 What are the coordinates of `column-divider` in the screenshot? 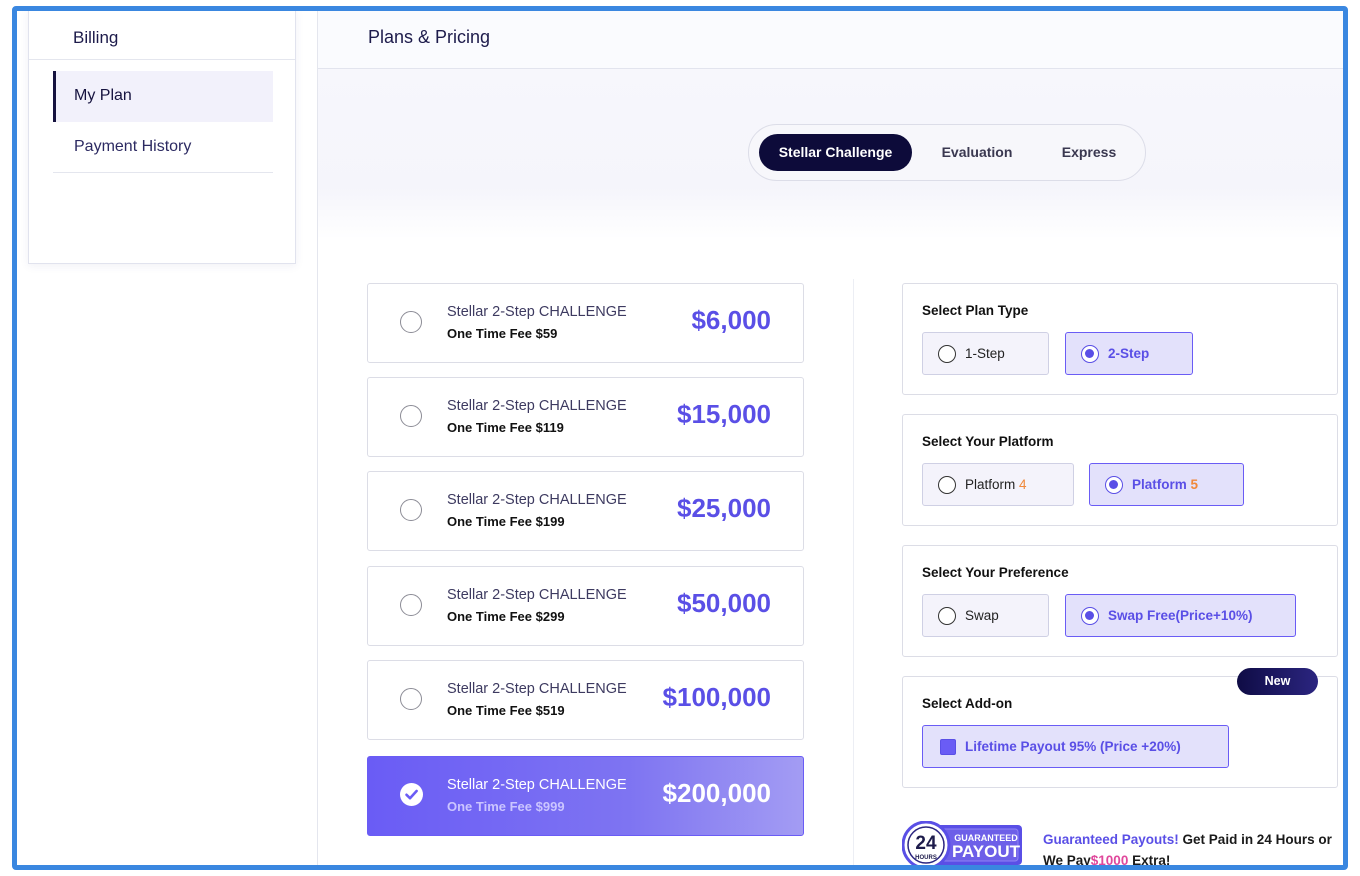 It's located at (853, 572).